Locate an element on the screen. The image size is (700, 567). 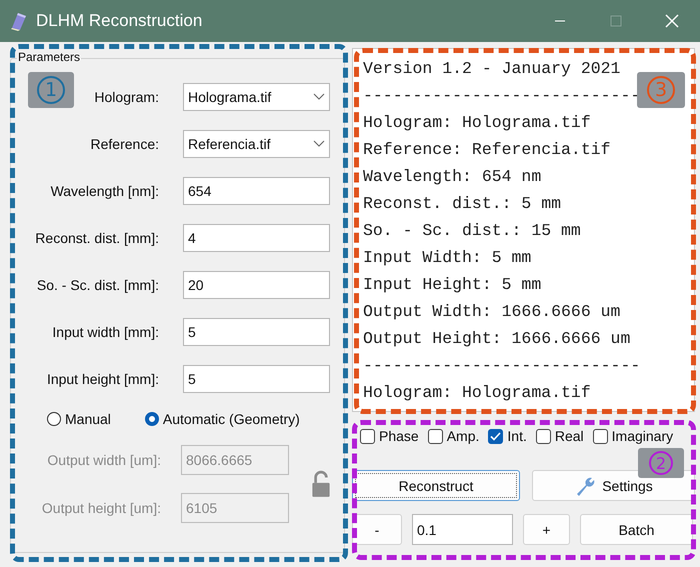
dropdown: Referencia.tif is located at coordinates (256, 144).